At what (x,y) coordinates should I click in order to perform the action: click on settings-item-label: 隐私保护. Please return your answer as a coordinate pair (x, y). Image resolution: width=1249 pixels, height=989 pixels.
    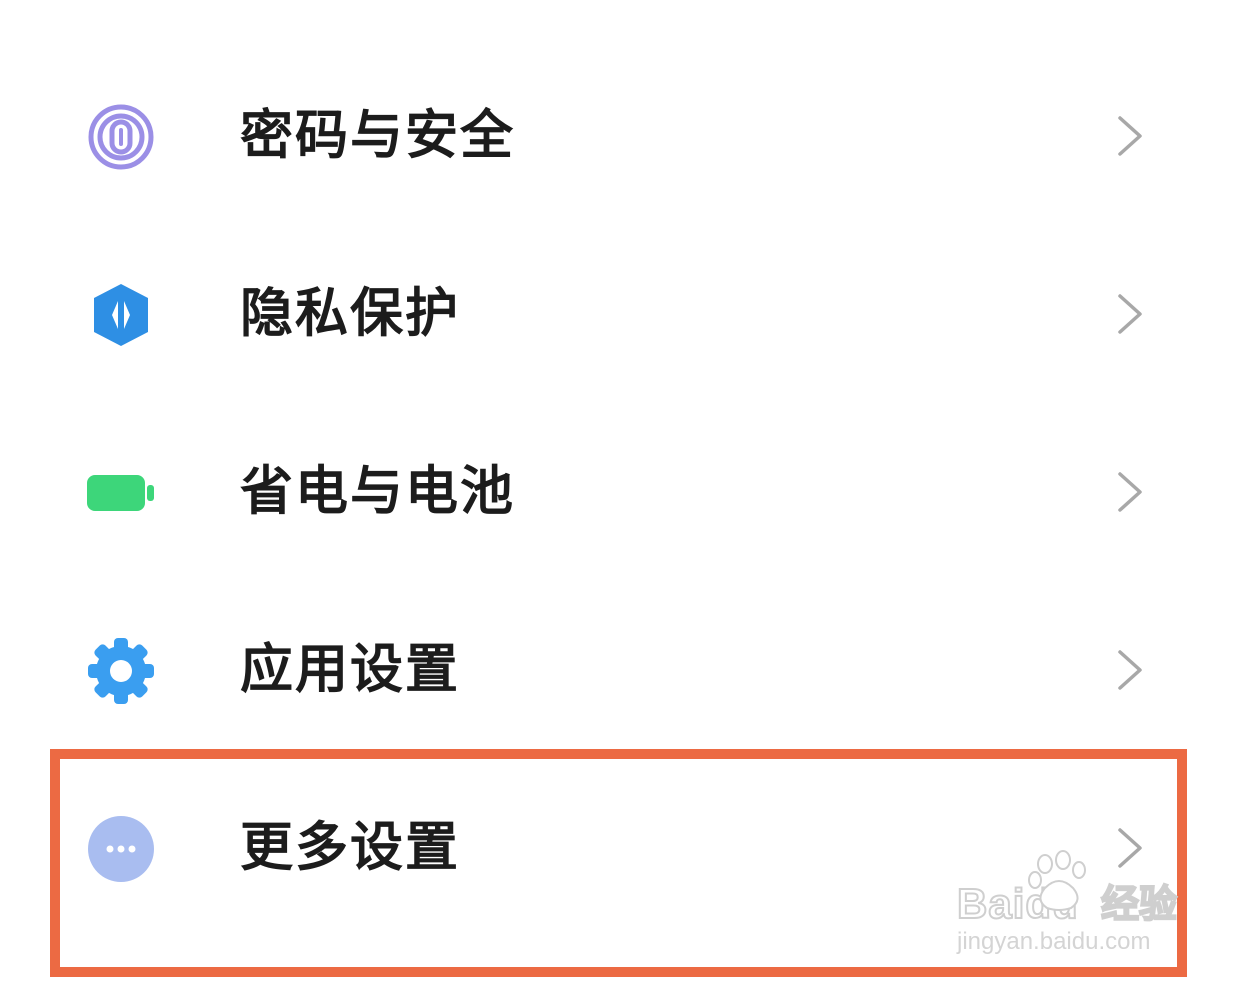
    Looking at the image, I should click on (350, 313).